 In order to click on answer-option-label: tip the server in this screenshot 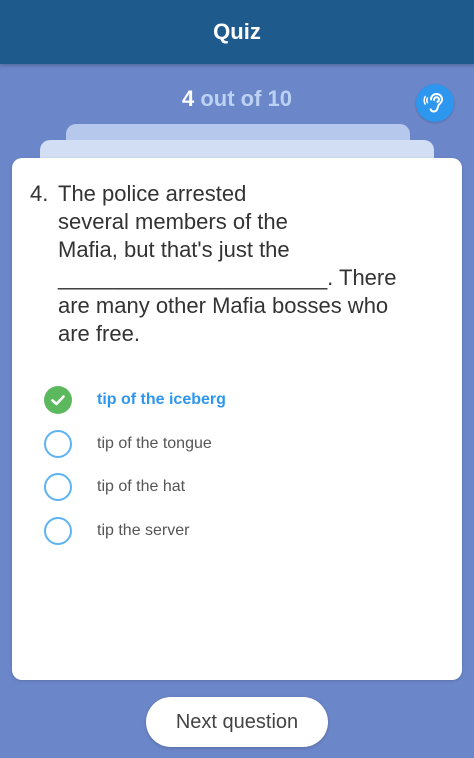, I will do `click(143, 530)`.